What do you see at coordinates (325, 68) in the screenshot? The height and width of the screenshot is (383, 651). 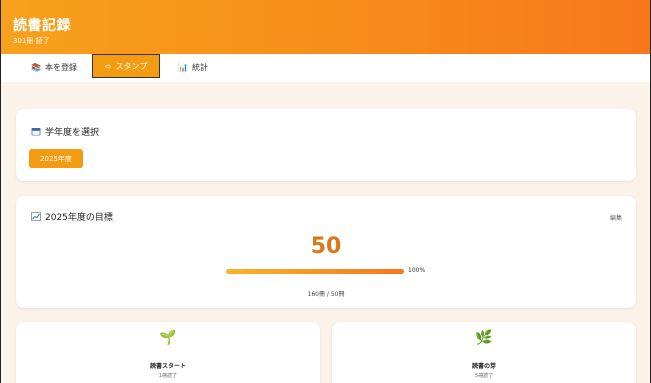 I see `tab-bar: 📚 本を登録 ➪ スタンプ 📊 統計` at bounding box center [325, 68].